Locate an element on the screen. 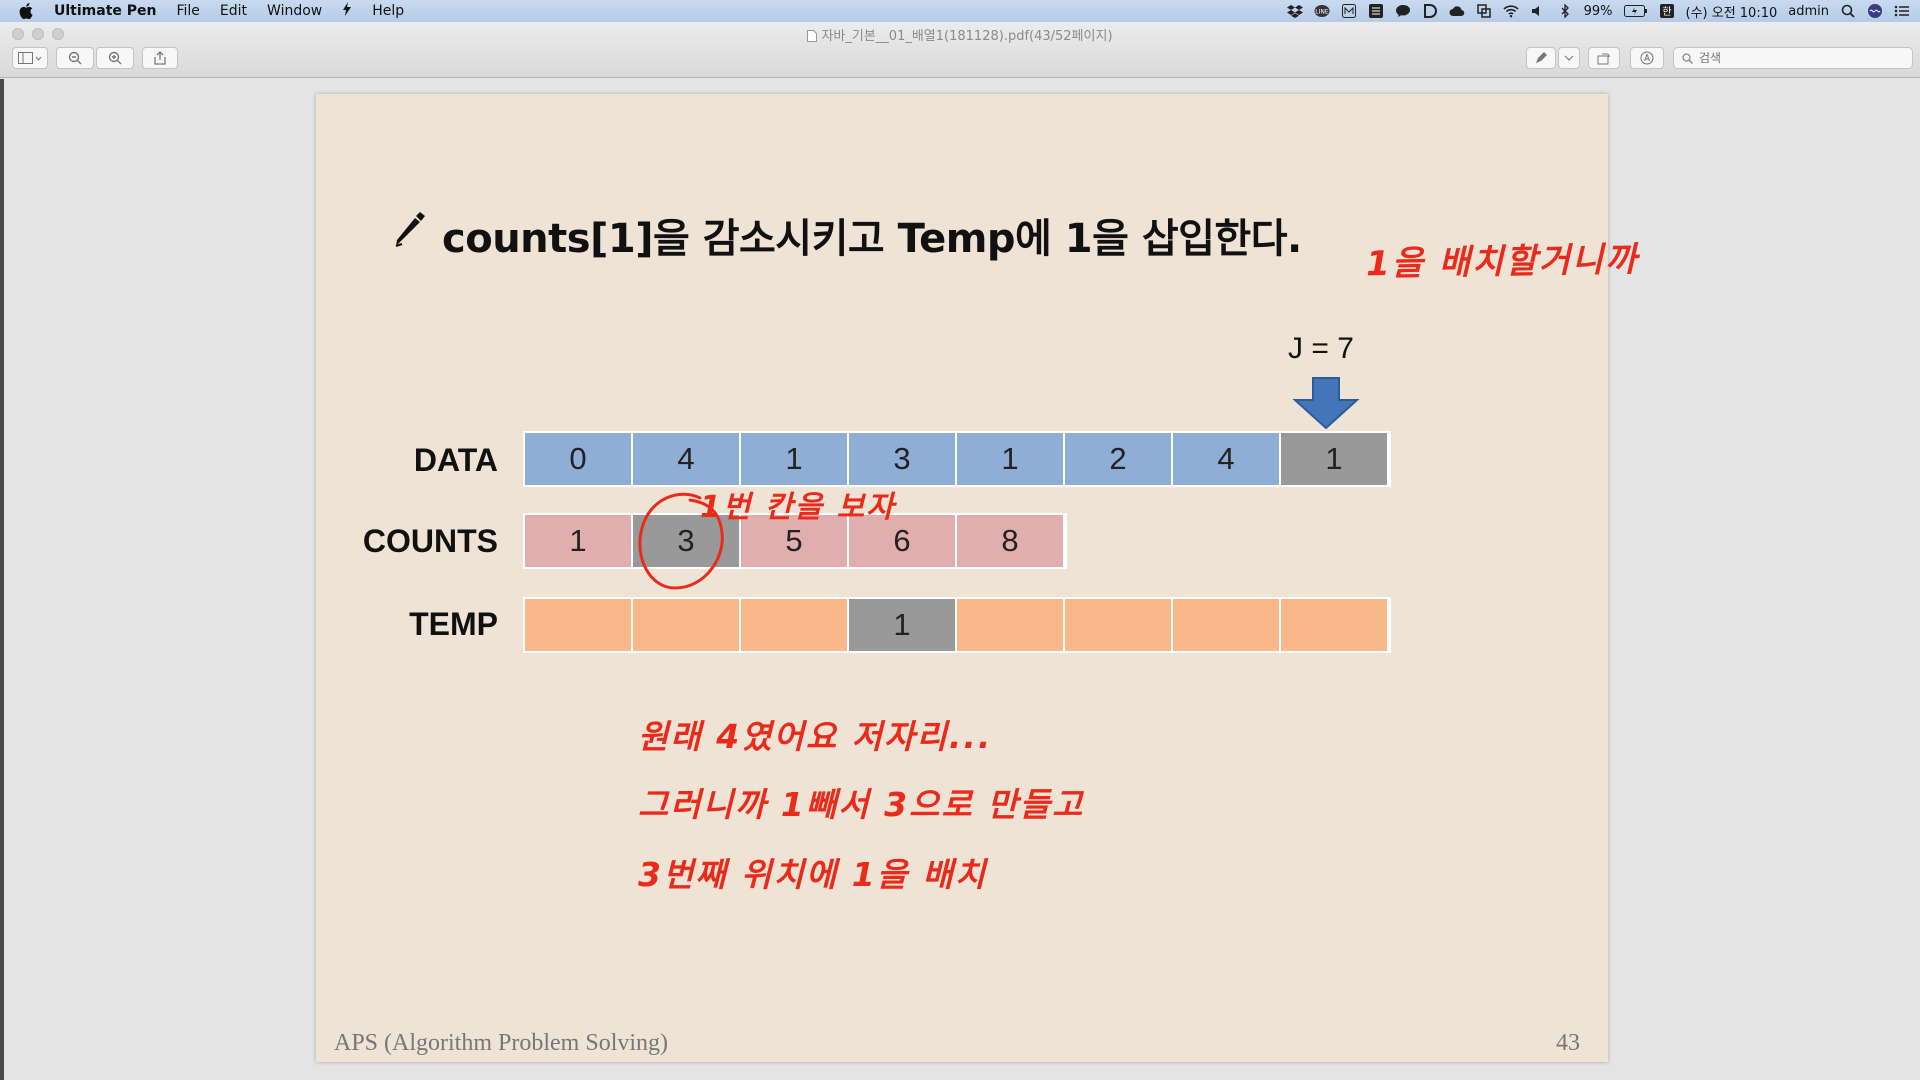 This screenshot has height=1080, width=1920. data-cell-4: 1 is located at coordinates (1011, 459).